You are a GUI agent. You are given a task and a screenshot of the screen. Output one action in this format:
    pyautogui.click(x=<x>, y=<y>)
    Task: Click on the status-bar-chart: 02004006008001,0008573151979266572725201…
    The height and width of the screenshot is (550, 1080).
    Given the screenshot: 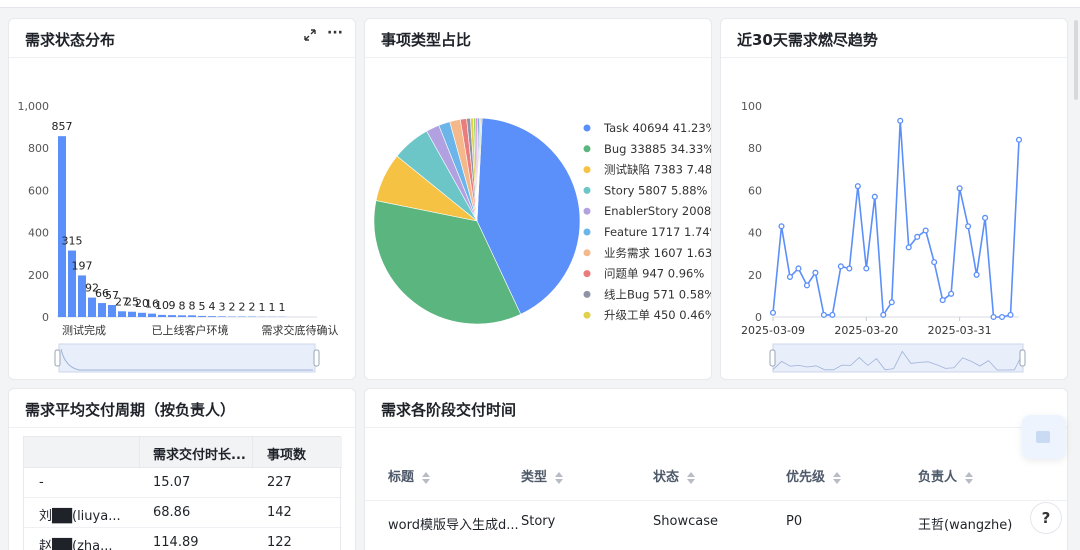 What is the action you would take?
    pyautogui.click(x=178, y=236)
    